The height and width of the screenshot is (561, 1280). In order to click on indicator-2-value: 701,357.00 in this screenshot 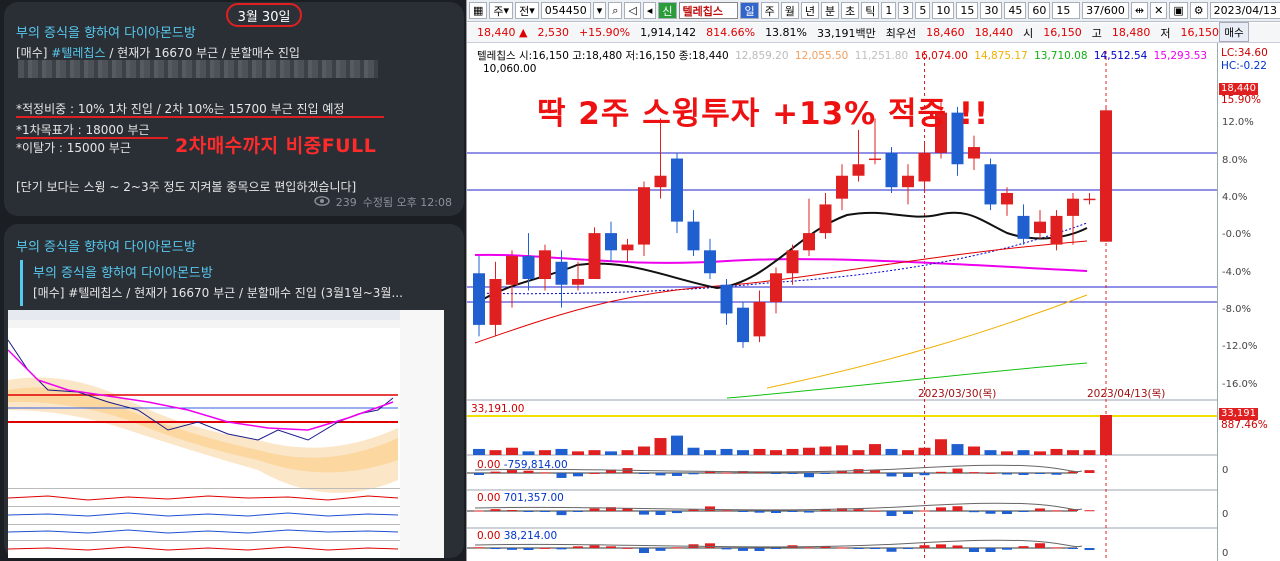, I will do `click(533, 498)`.